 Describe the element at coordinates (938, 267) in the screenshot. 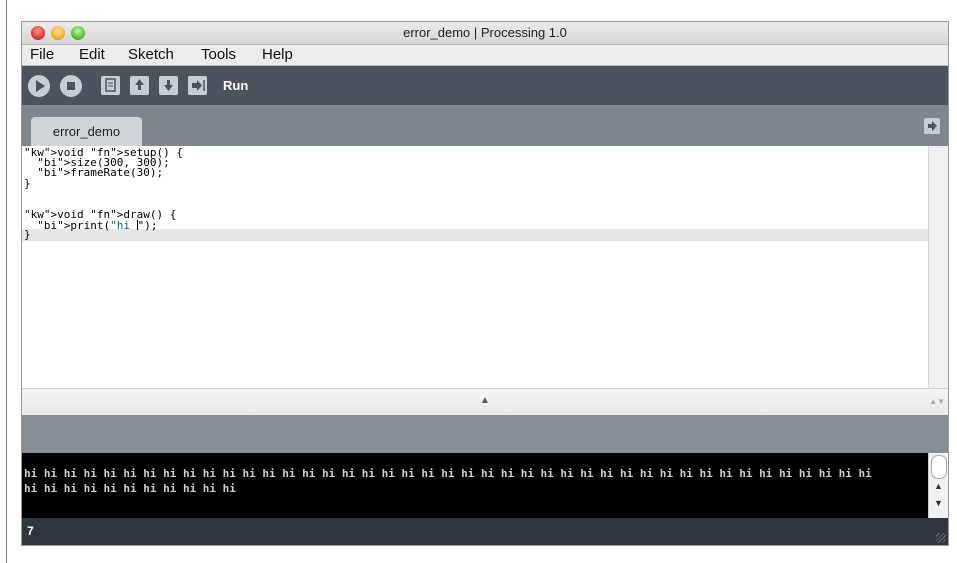

I see `editor-scrollbar` at that location.